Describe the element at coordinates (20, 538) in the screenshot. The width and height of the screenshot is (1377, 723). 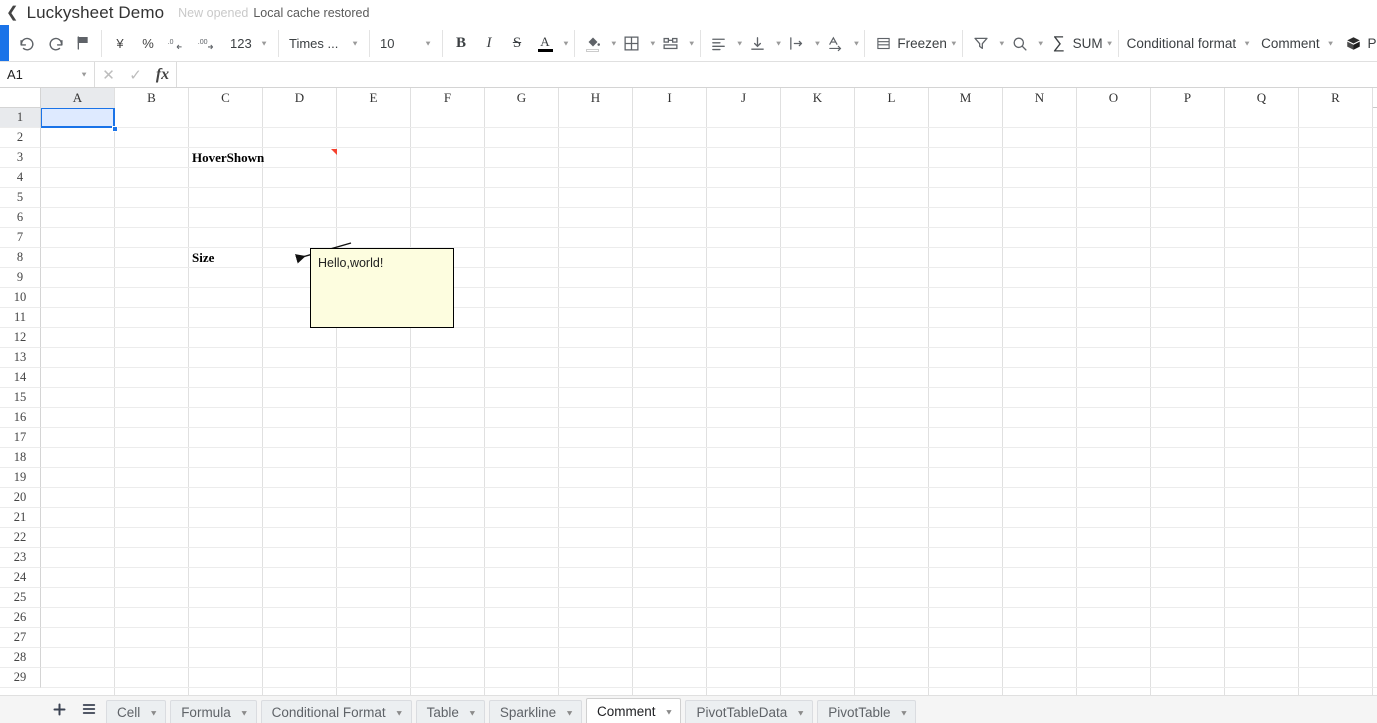
I see `row-header-22: 22` at that location.